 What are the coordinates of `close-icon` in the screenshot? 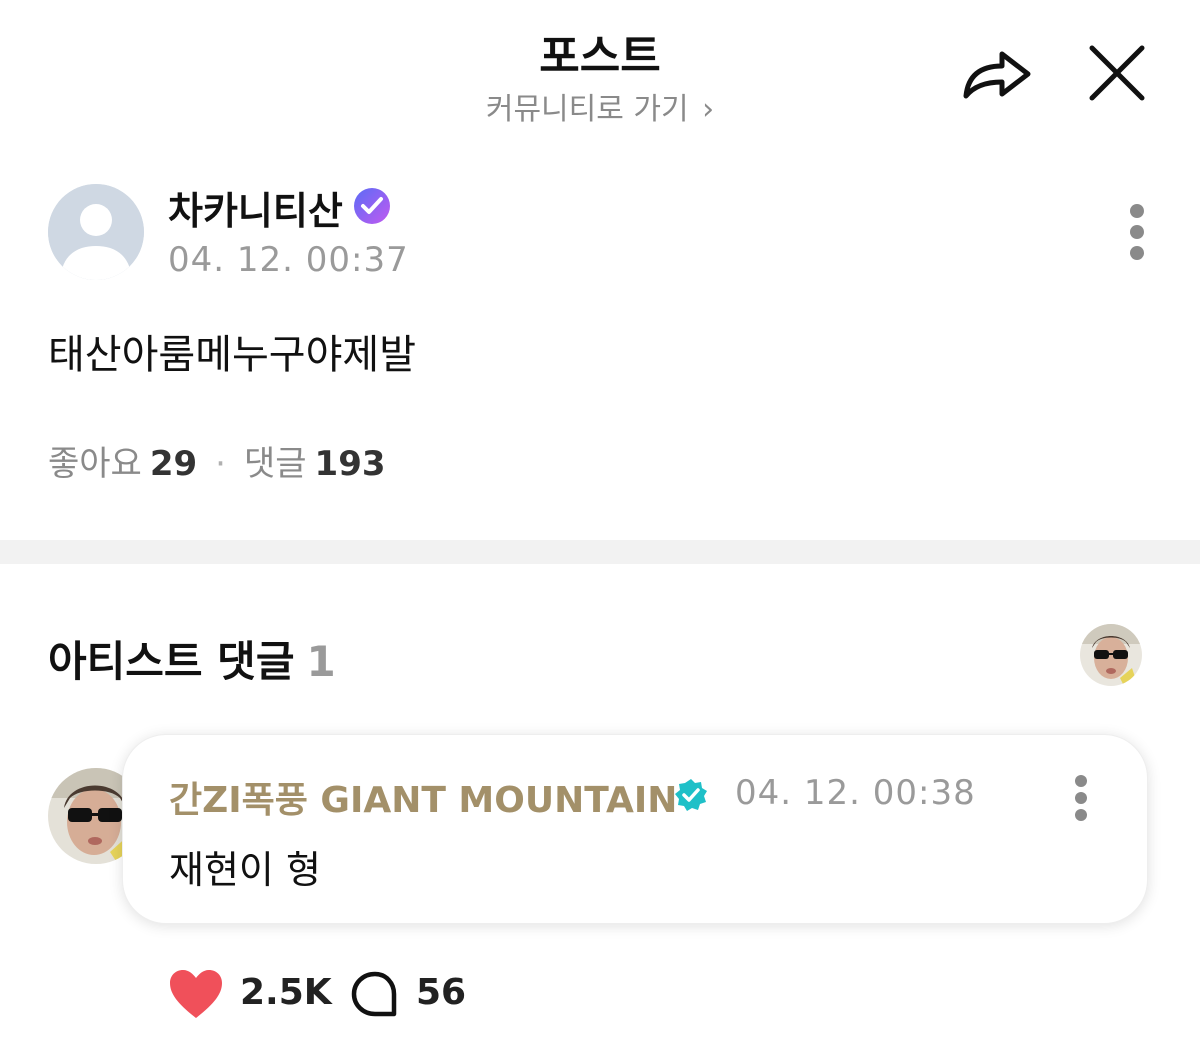 It's located at (1117, 73).